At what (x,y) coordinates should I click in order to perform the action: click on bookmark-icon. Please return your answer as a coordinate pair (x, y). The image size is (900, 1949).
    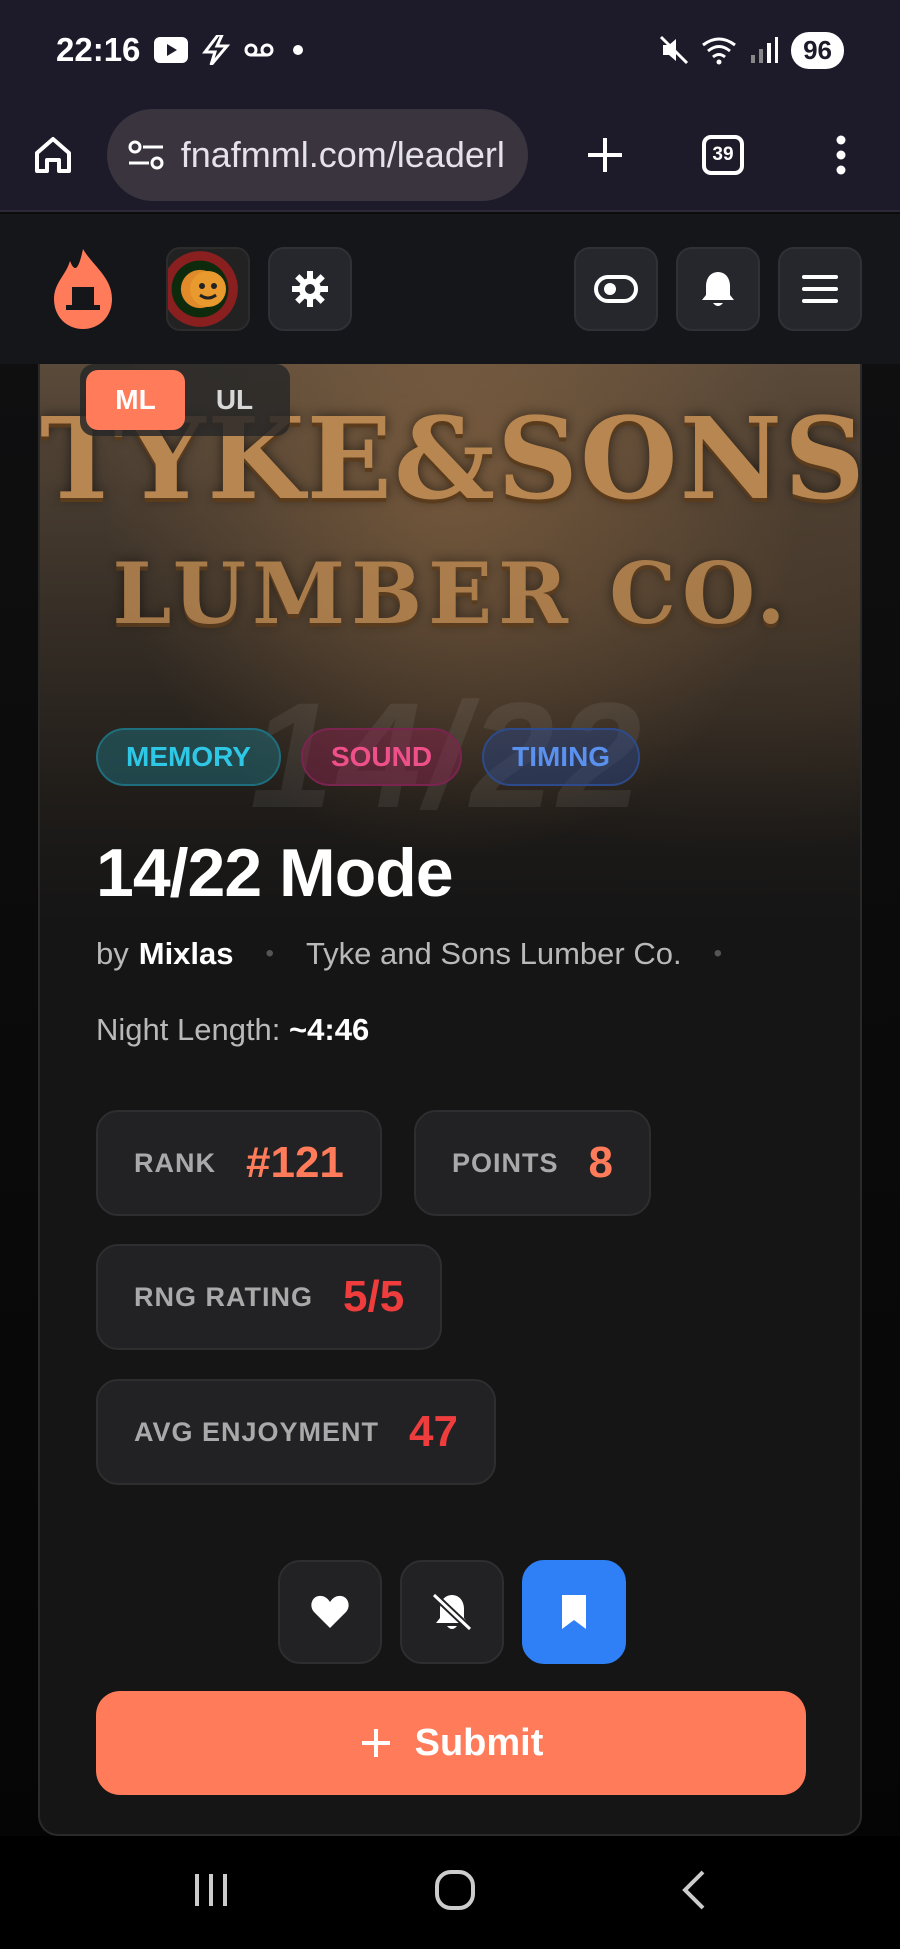
    Looking at the image, I should click on (574, 1612).